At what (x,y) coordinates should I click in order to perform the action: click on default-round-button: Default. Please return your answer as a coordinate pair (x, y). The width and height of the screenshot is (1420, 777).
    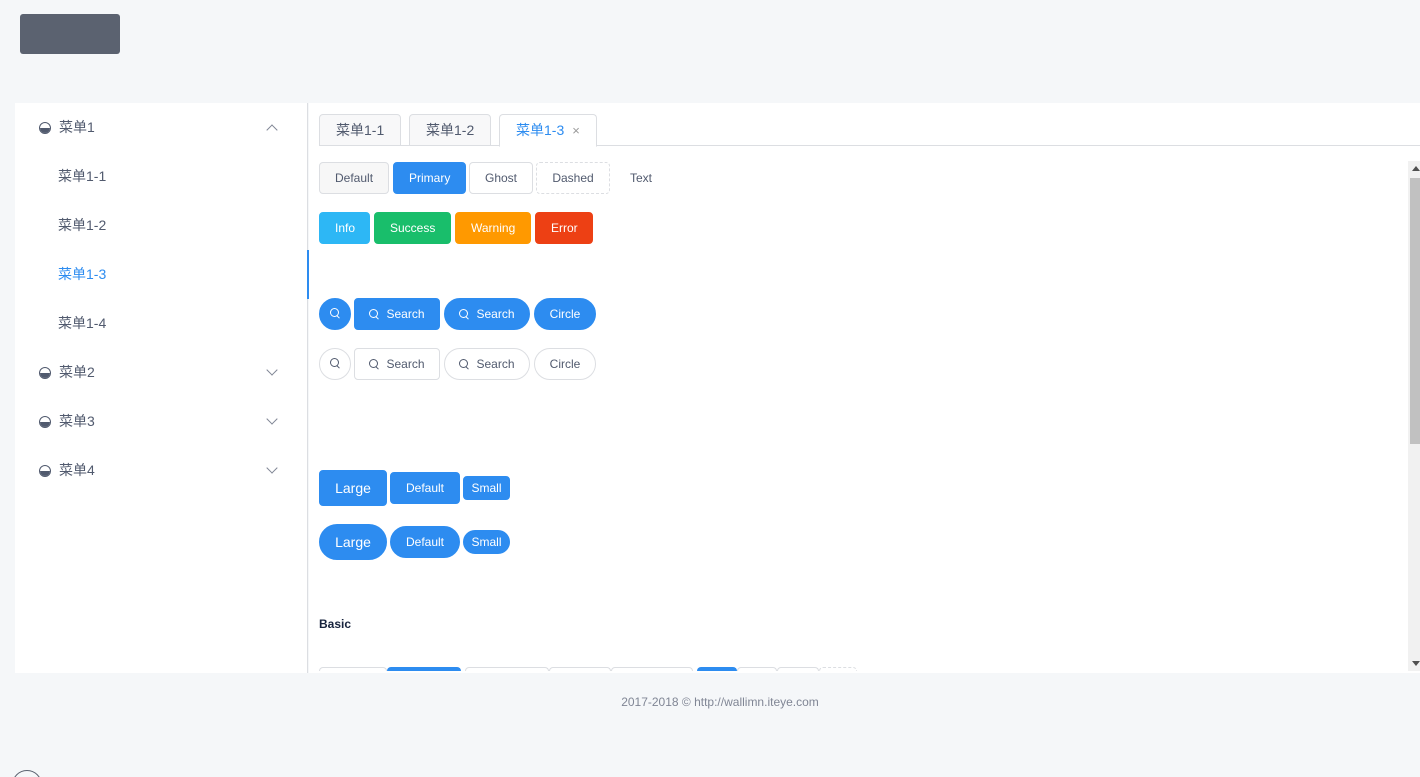
    Looking at the image, I should click on (425, 542).